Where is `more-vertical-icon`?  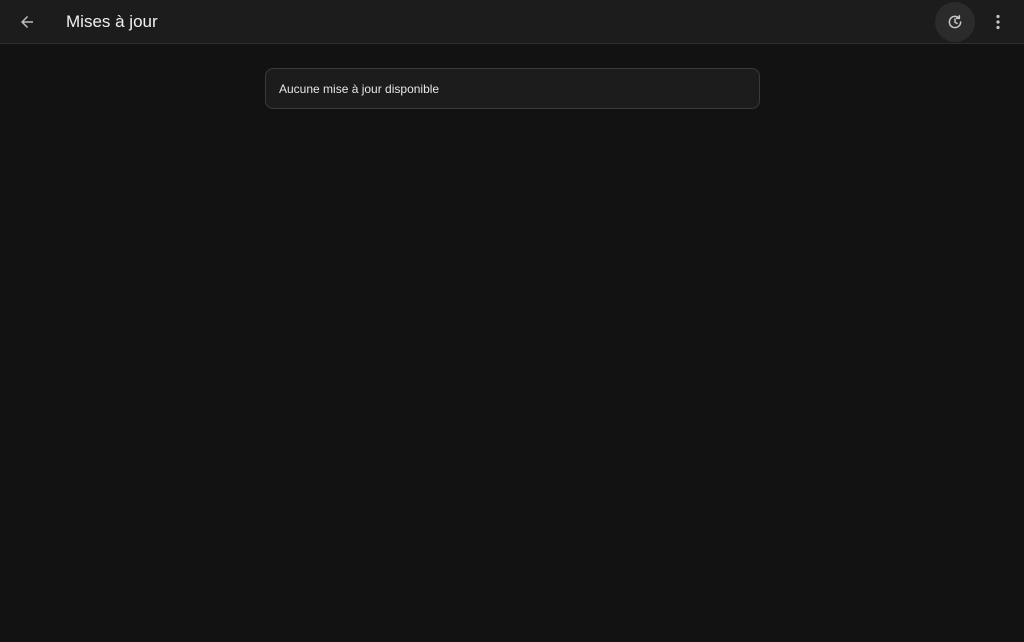 more-vertical-icon is located at coordinates (998, 22).